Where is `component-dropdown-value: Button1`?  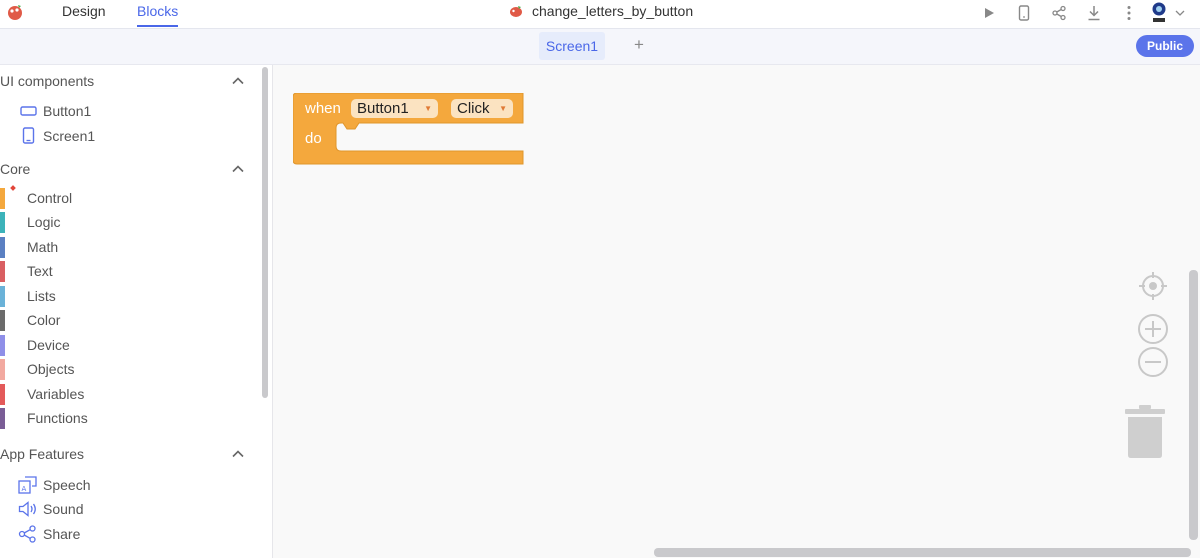
component-dropdown-value: Button1 is located at coordinates (383, 108).